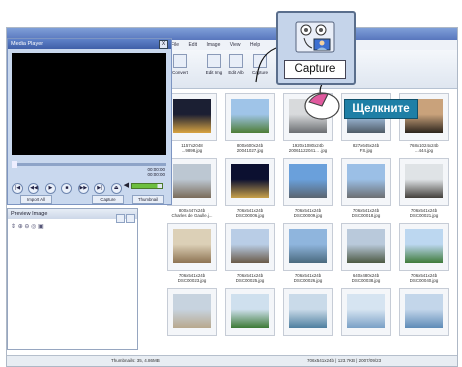 The image size is (462, 367). I want to click on callout-pointer-lines, so click(293, 78).